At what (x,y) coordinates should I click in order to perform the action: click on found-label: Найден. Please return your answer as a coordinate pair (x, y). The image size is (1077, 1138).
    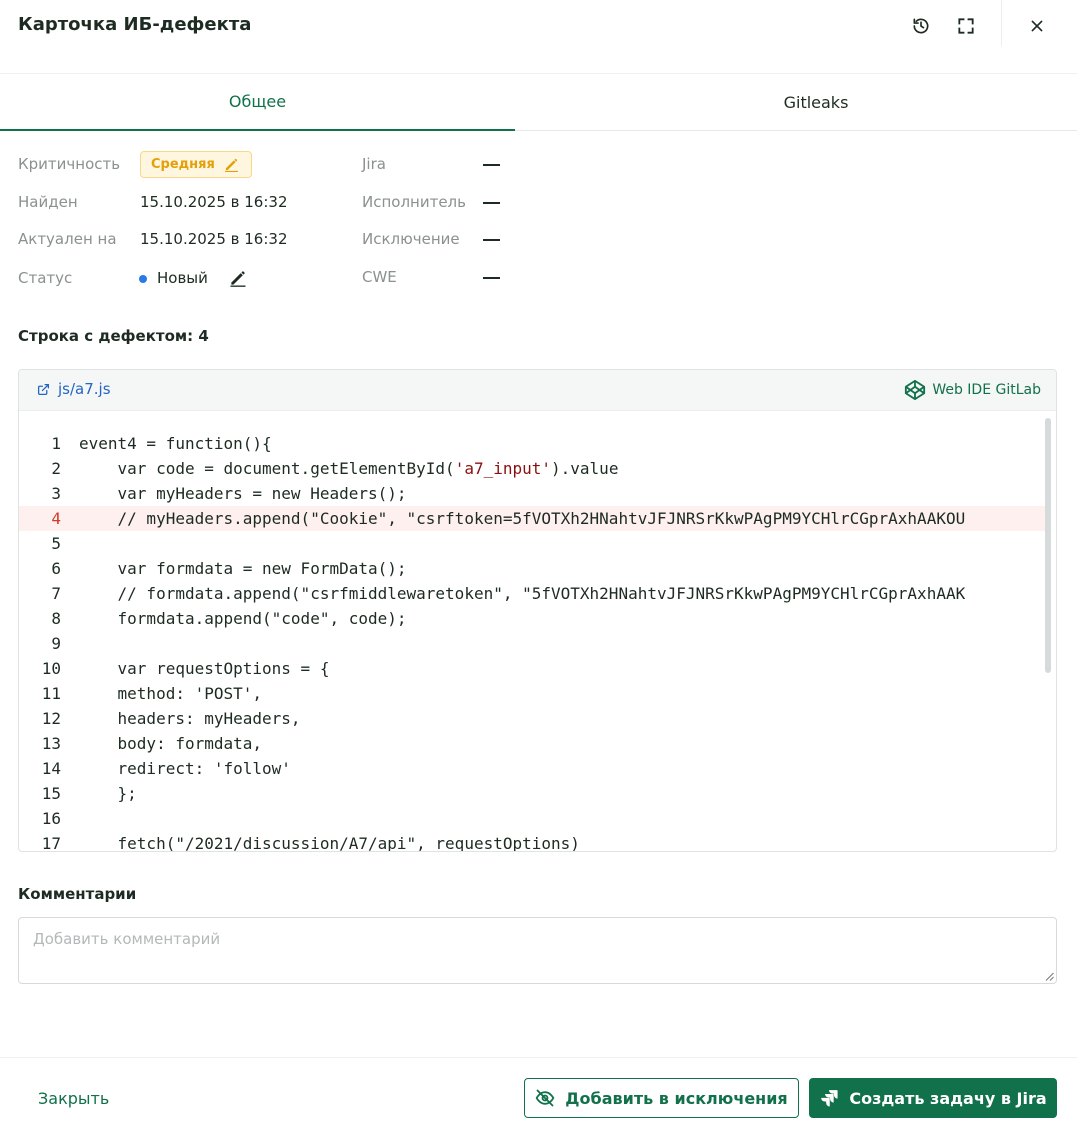
    Looking at the image, I should click on (48, 202).